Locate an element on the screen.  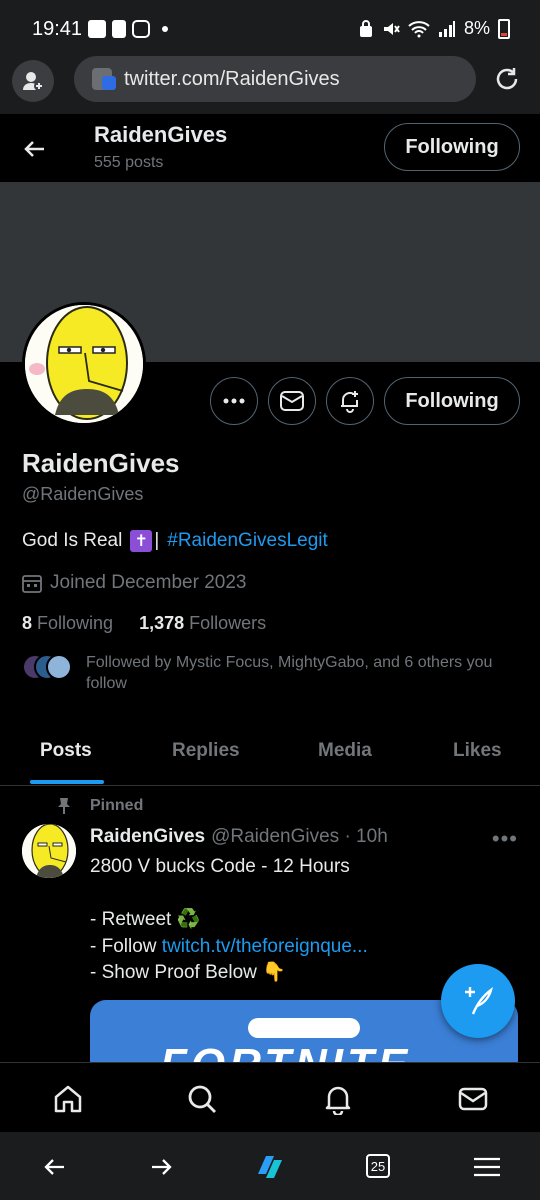
profile-following-button: Following is located at coordinates (452, 401).